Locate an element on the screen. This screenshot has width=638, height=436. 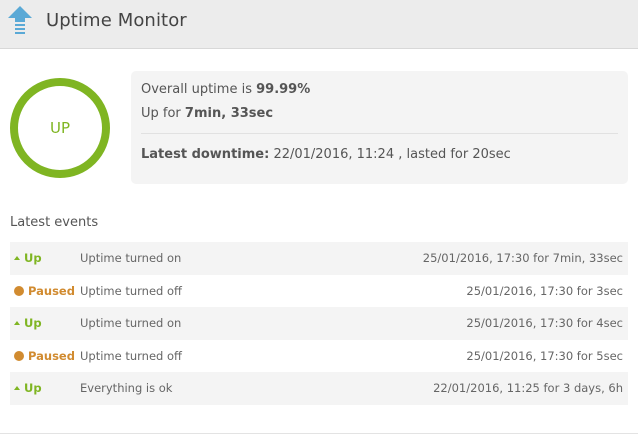
event-message: Everything is ok is located at coordinates (126, 388).